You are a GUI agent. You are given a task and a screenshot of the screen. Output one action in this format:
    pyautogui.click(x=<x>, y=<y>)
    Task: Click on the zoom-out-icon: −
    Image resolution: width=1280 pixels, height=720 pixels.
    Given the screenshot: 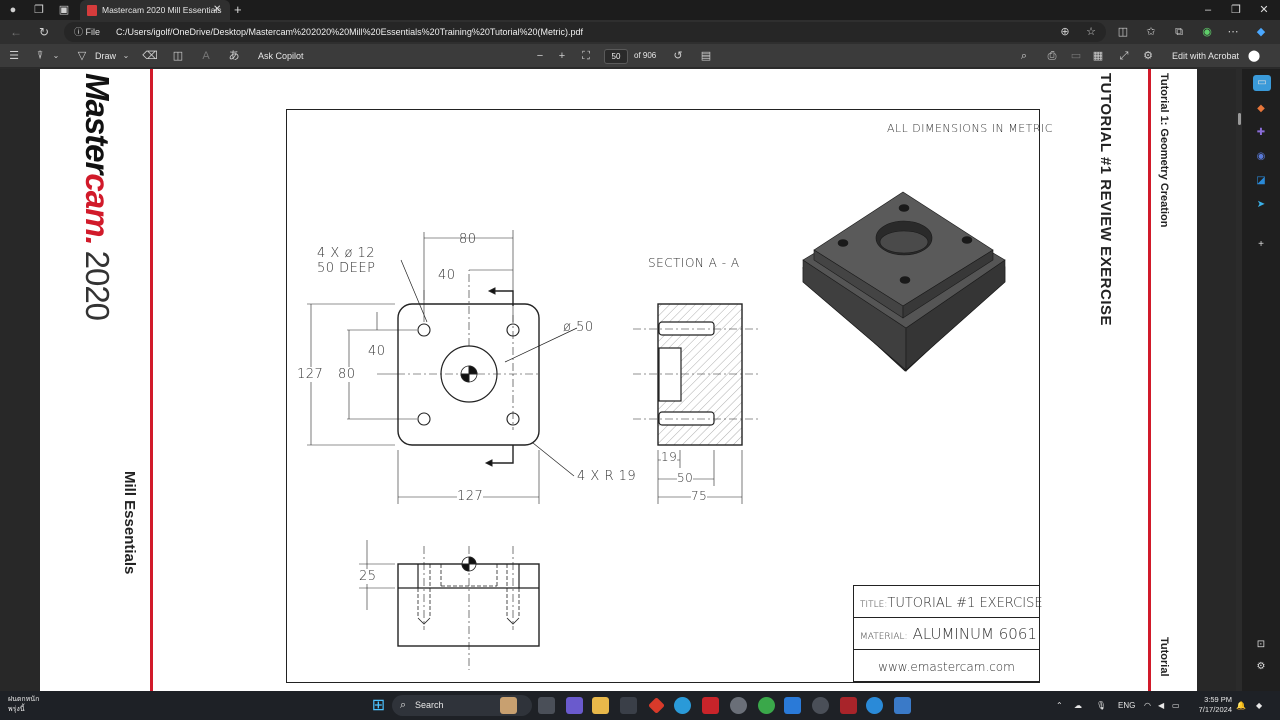 What is the action you would take?
    pyautogui.click(x=540, y=56)
    